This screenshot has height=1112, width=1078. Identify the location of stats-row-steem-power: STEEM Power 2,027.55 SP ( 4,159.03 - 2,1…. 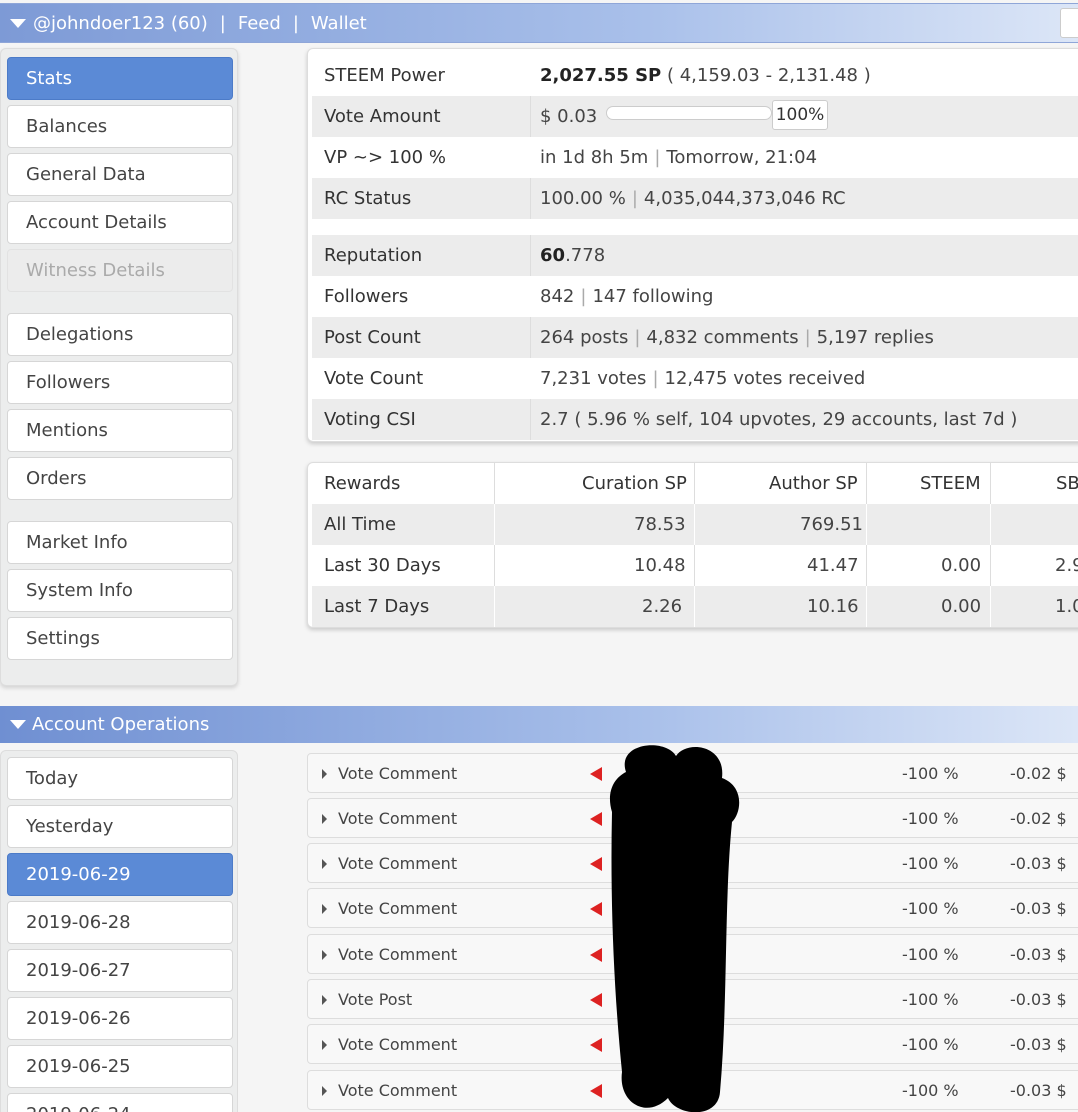
(695, 75).